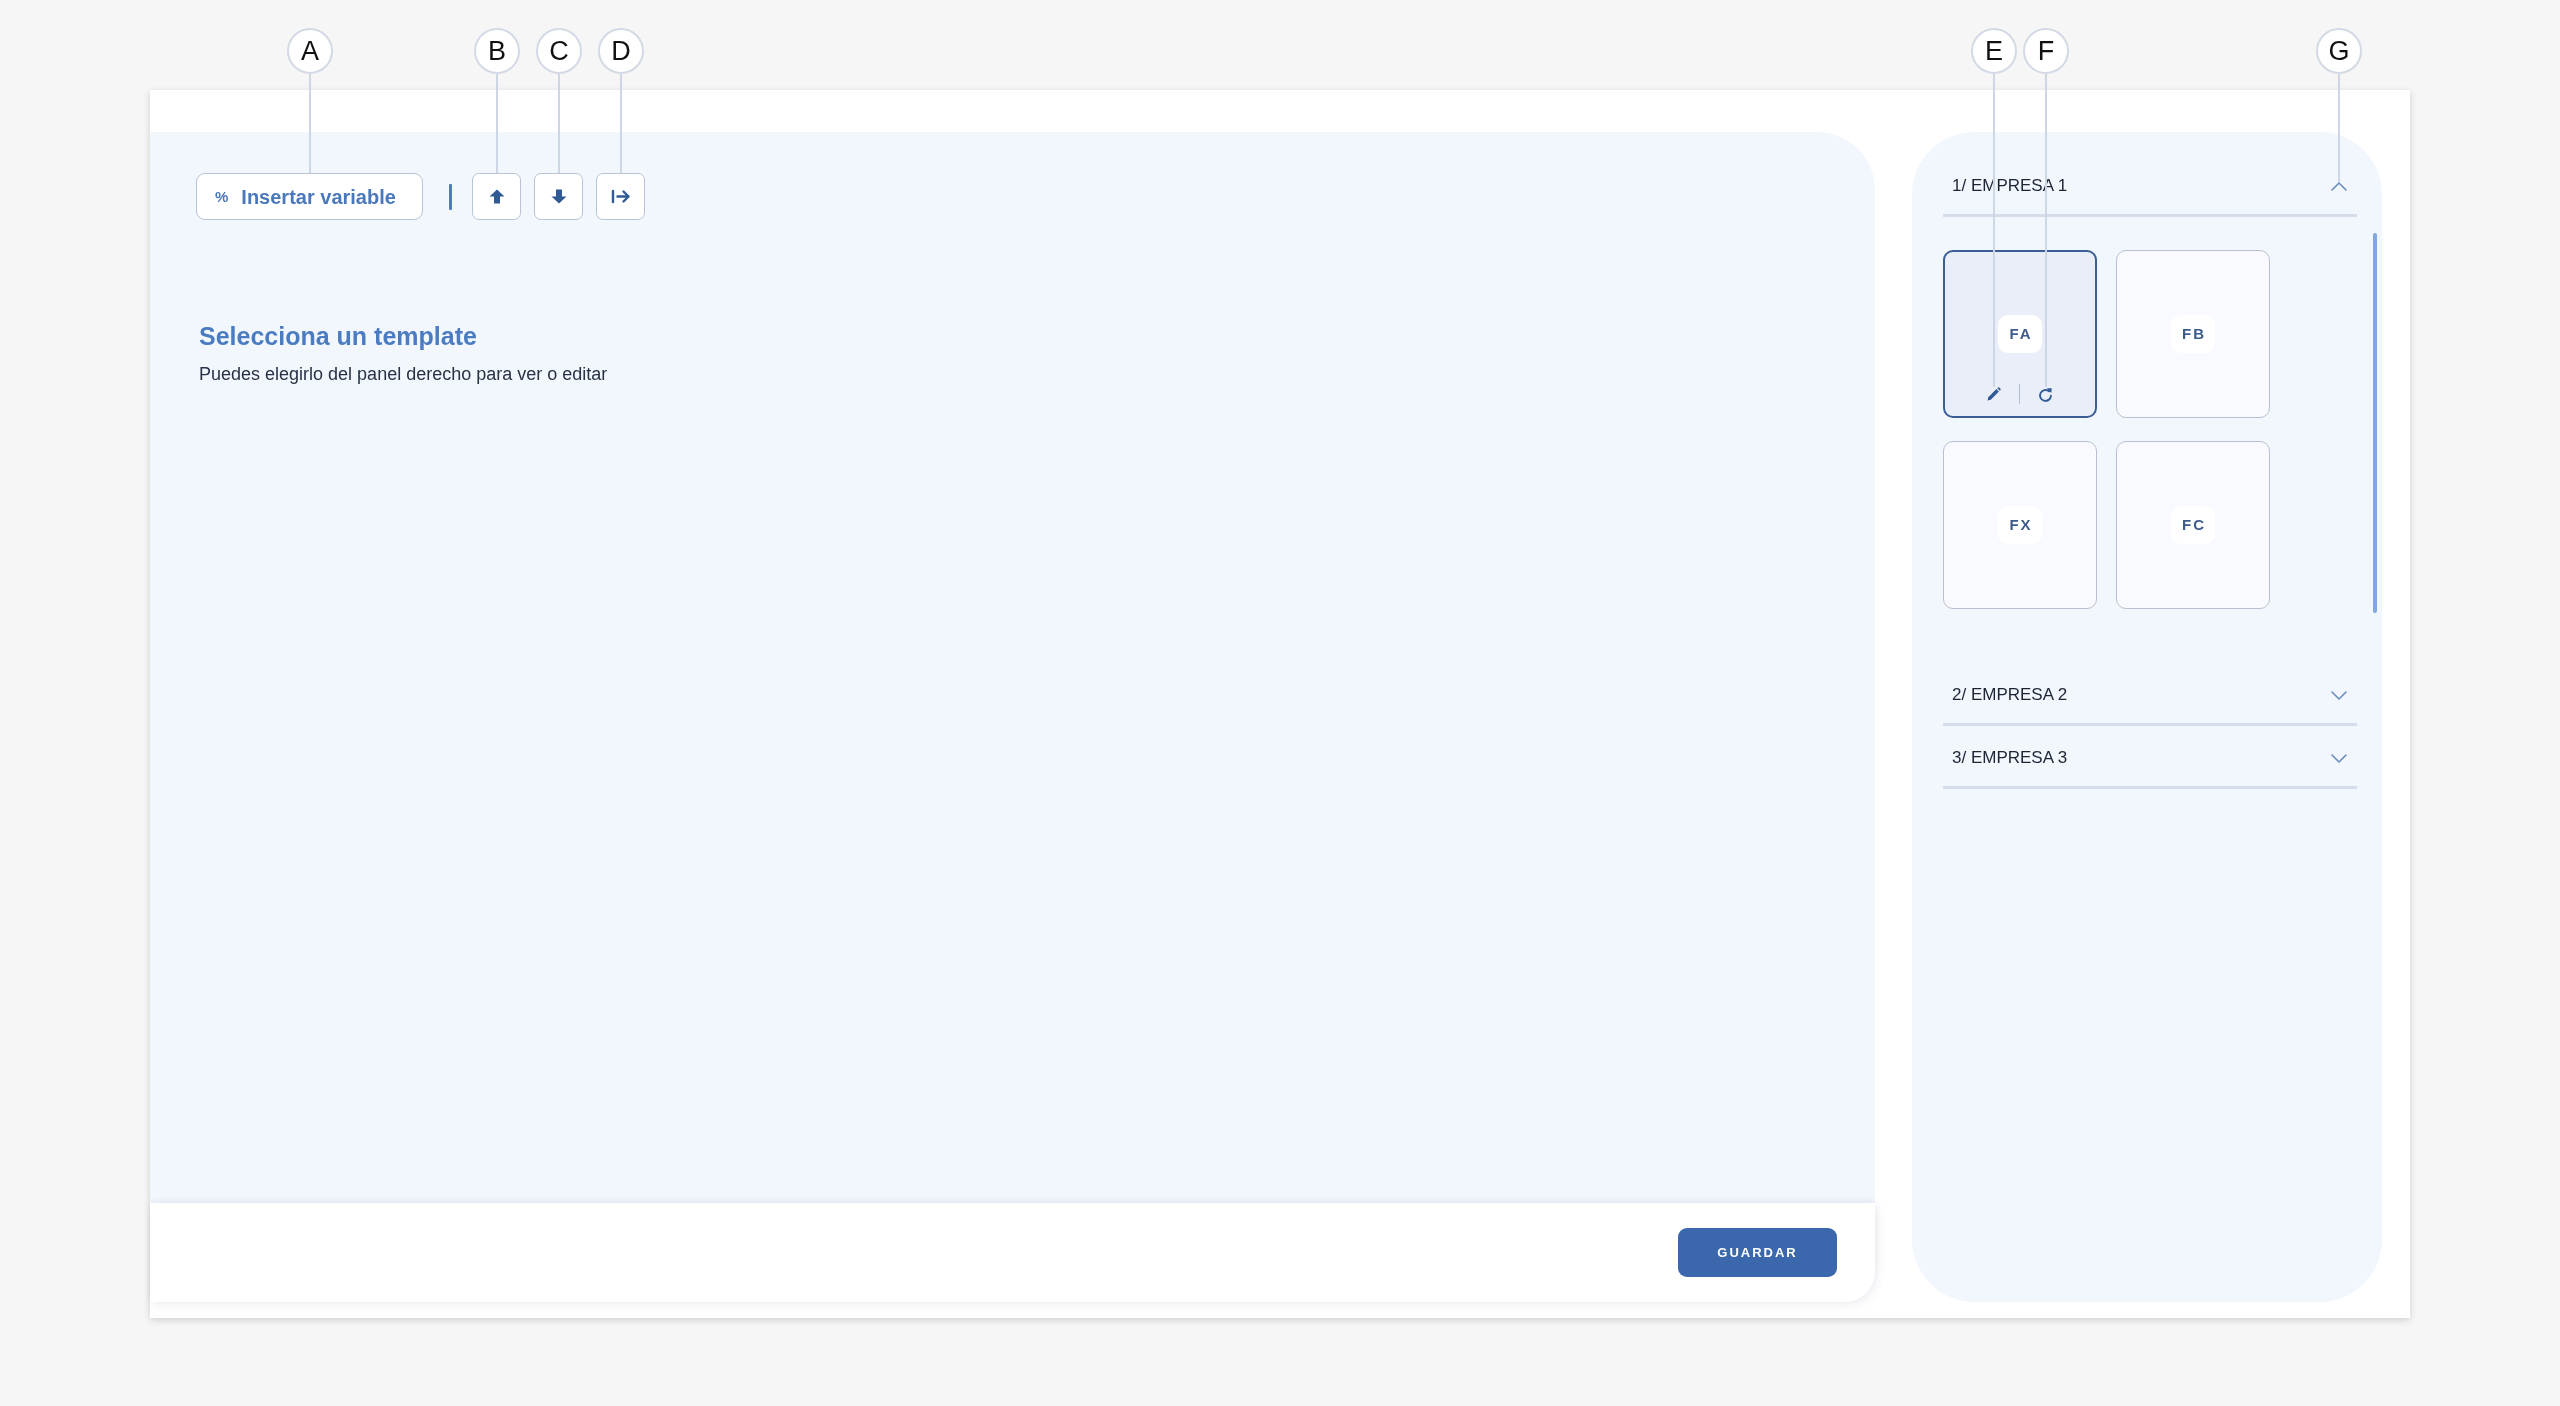 Image resolution: width=2560 pixels, height=1406 pixels. Describe the element at coordinates (310, 51) in the screenshot. I see `callout-label: A` at that location.